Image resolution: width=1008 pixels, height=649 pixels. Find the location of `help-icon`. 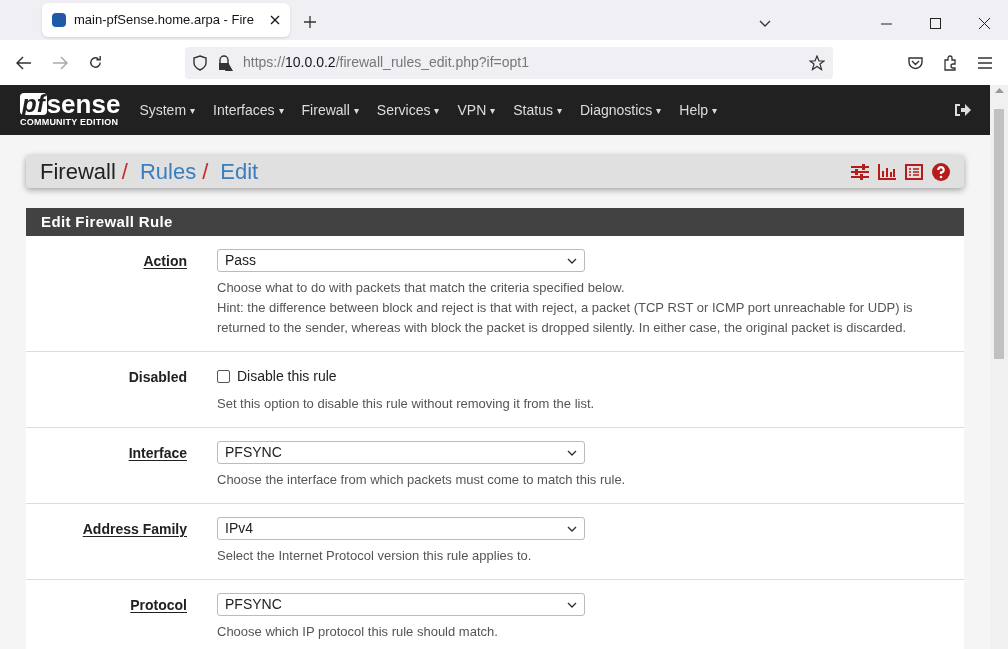

help-icon is located at coordinates (941, 171).